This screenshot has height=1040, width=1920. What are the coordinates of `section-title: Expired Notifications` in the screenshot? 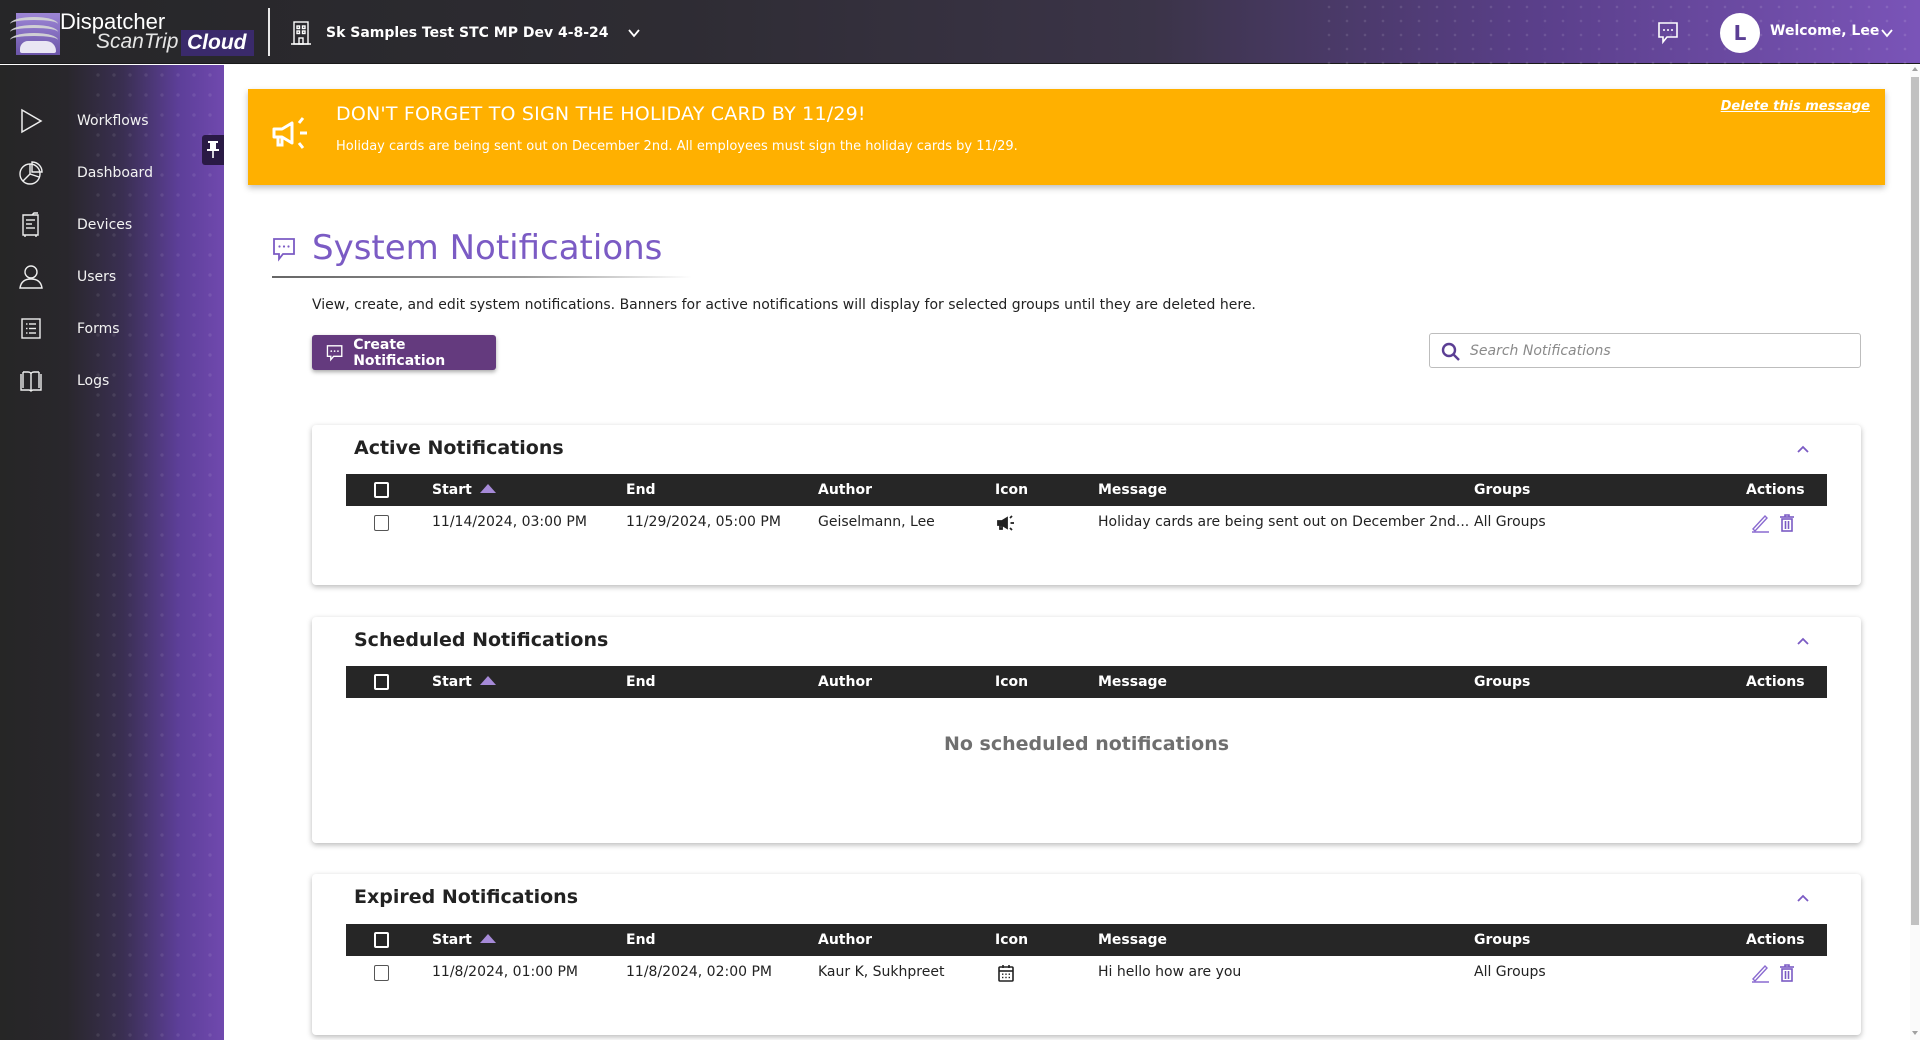 It's located at (466, 897).